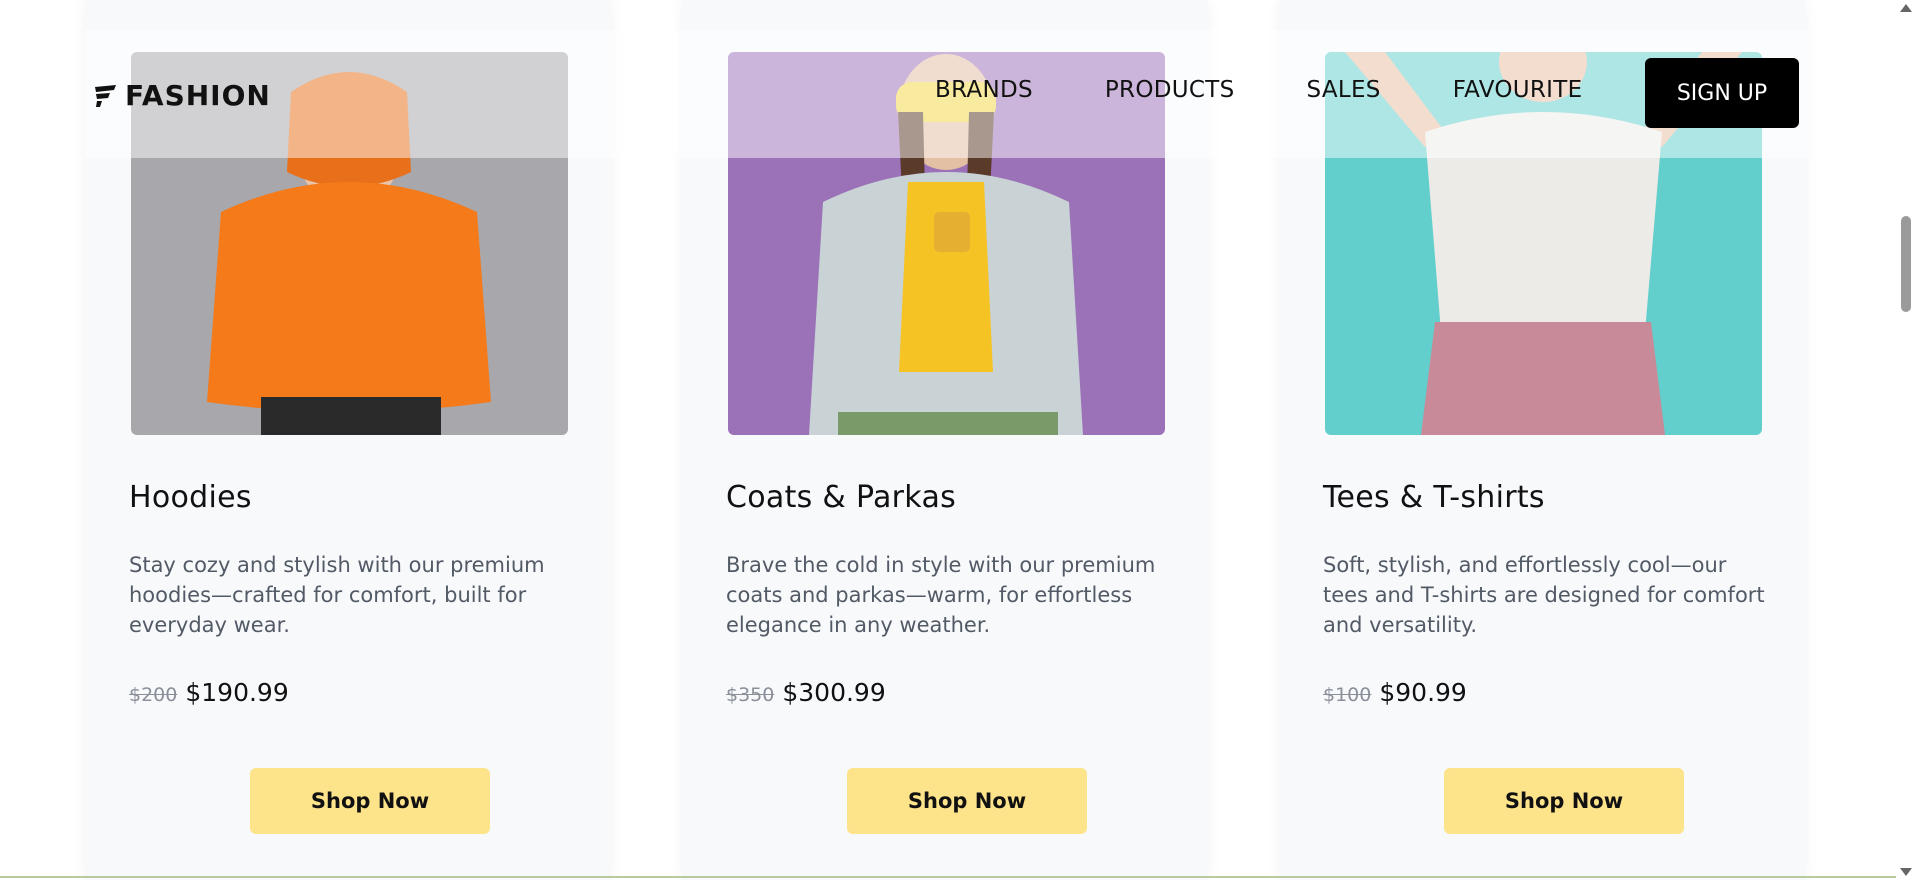 The height and width of the screenshot is (880, 1916). I want to click on nav-products: PRODUCTS, so click(1170, 90).